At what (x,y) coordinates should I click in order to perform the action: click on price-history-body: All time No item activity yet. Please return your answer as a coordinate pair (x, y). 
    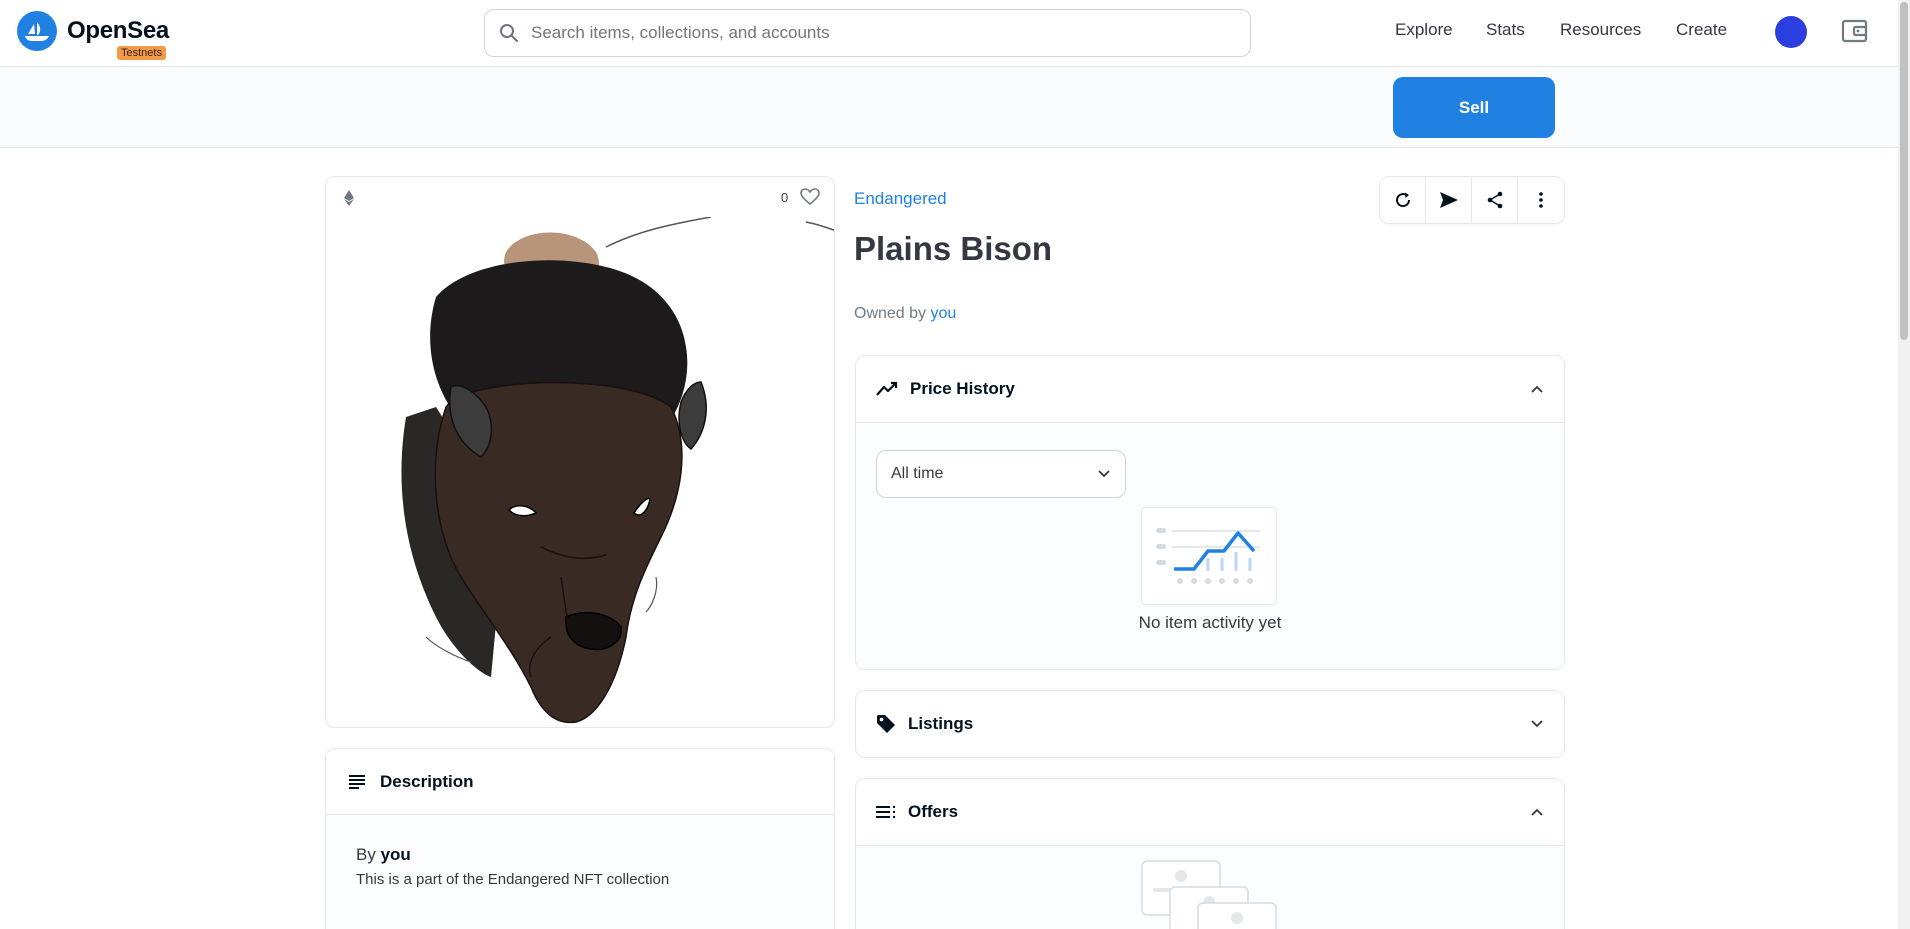
    Looking at the image, I should click on (1210, 545).